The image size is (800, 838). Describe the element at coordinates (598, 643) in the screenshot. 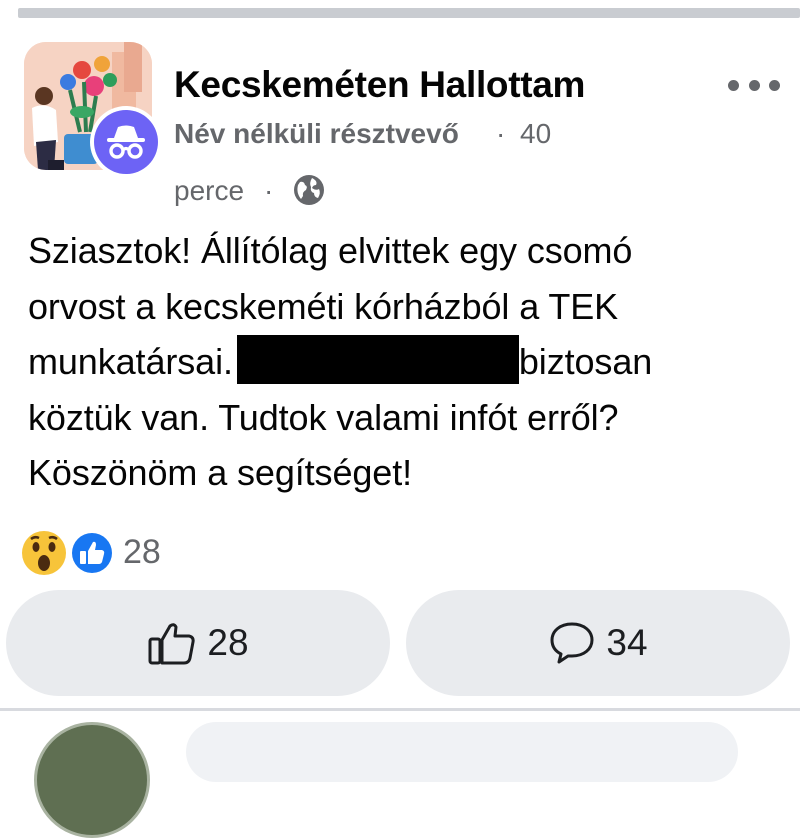

I see `comment-button: 34` at that location.